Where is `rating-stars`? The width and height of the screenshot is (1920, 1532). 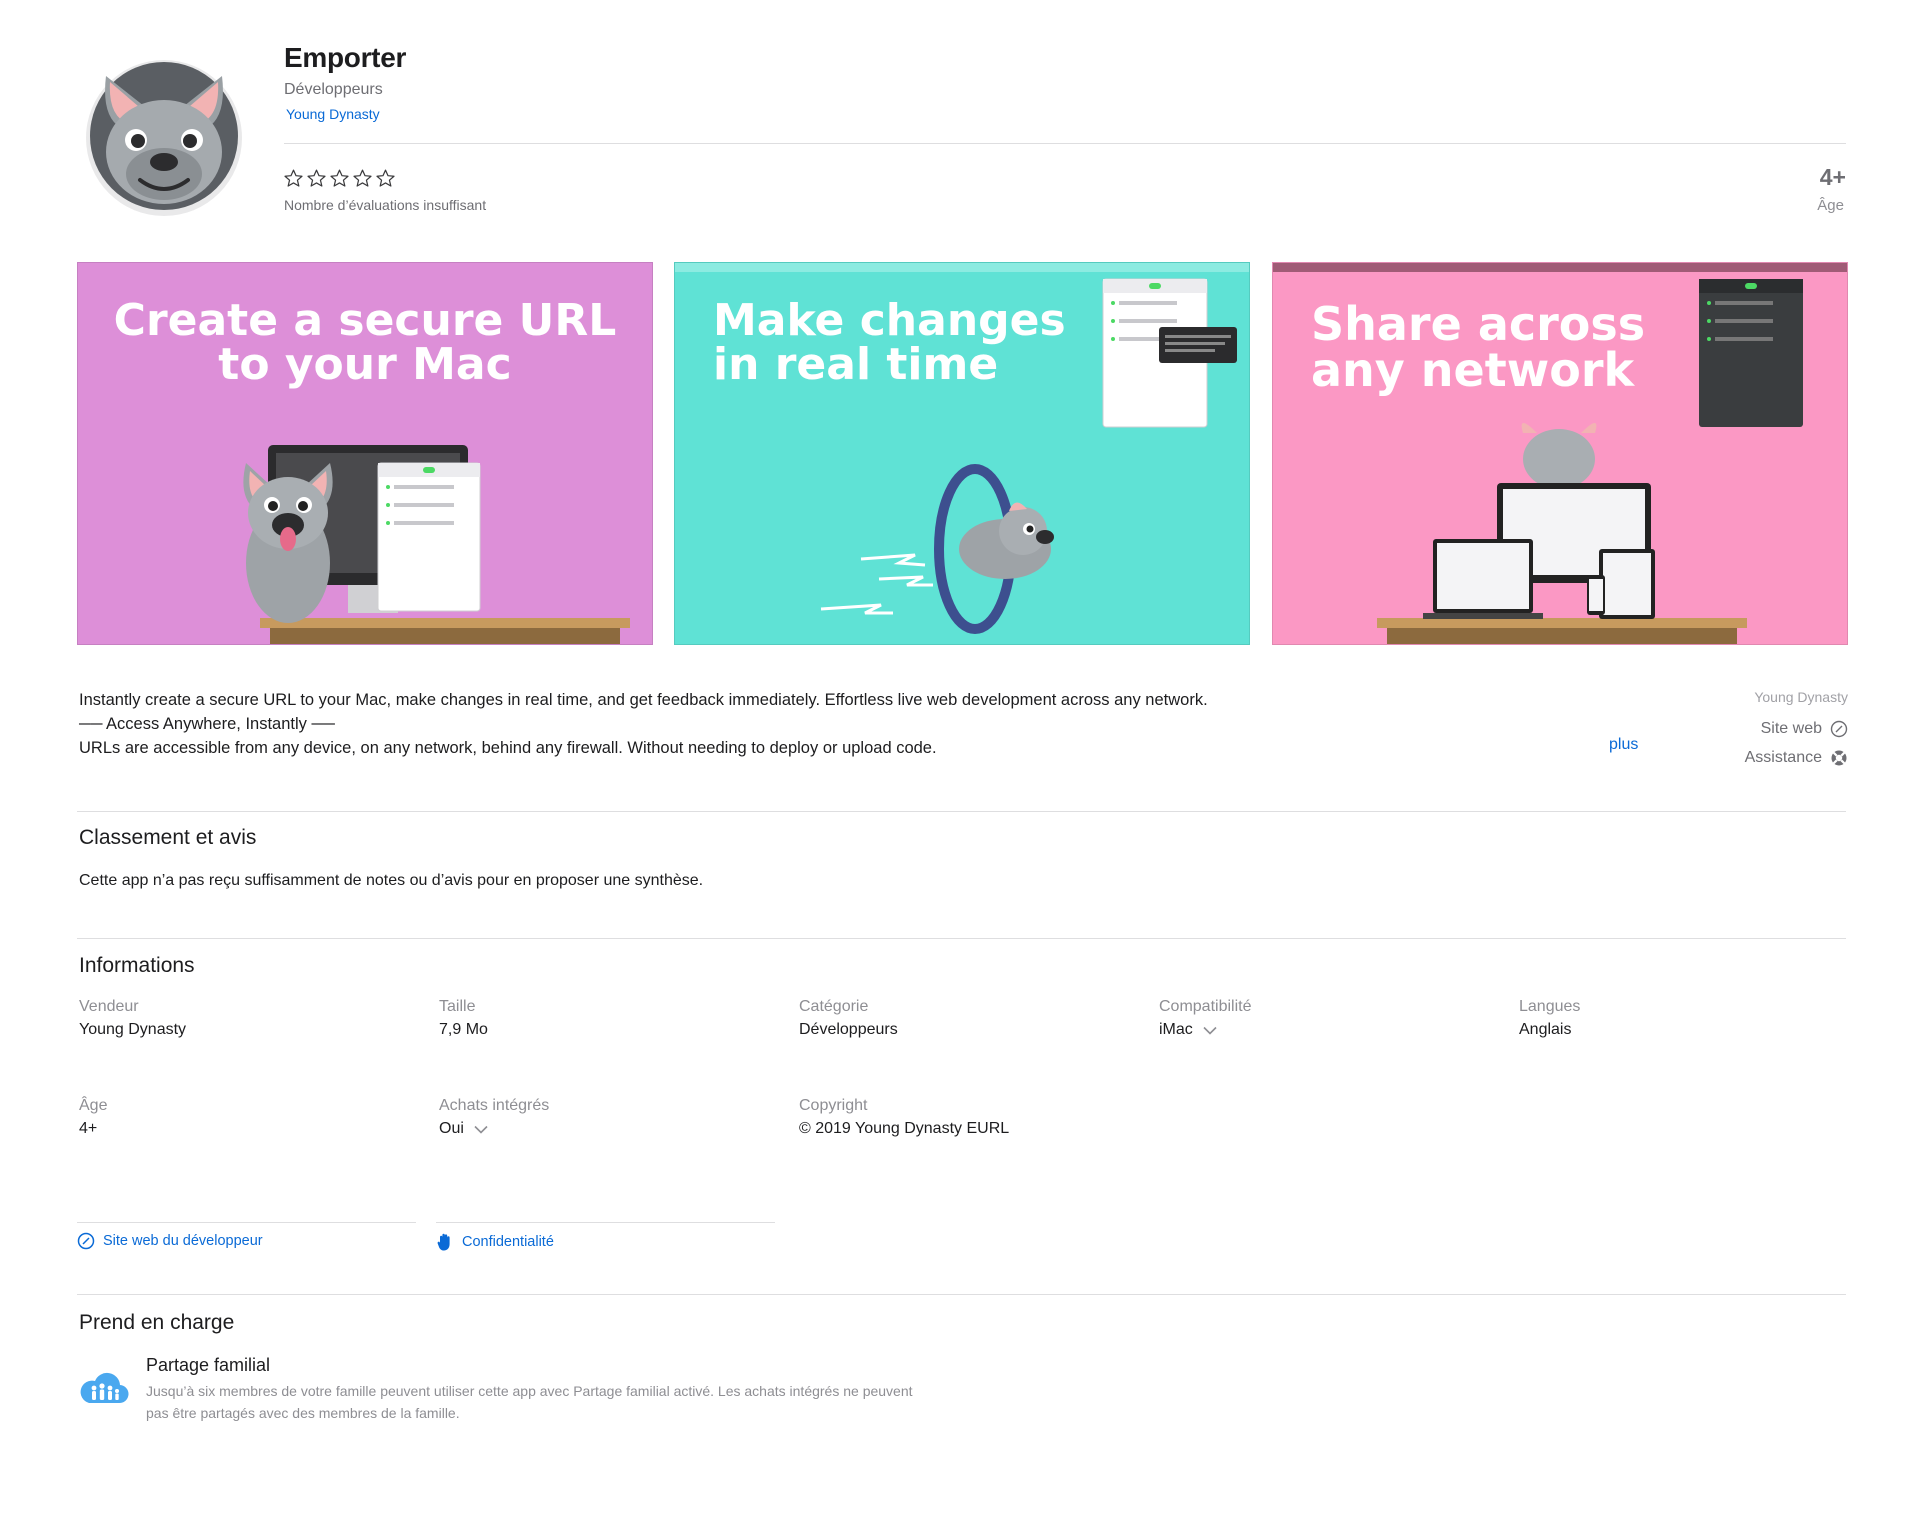
rating-stars is located at coordinates (339, 178).